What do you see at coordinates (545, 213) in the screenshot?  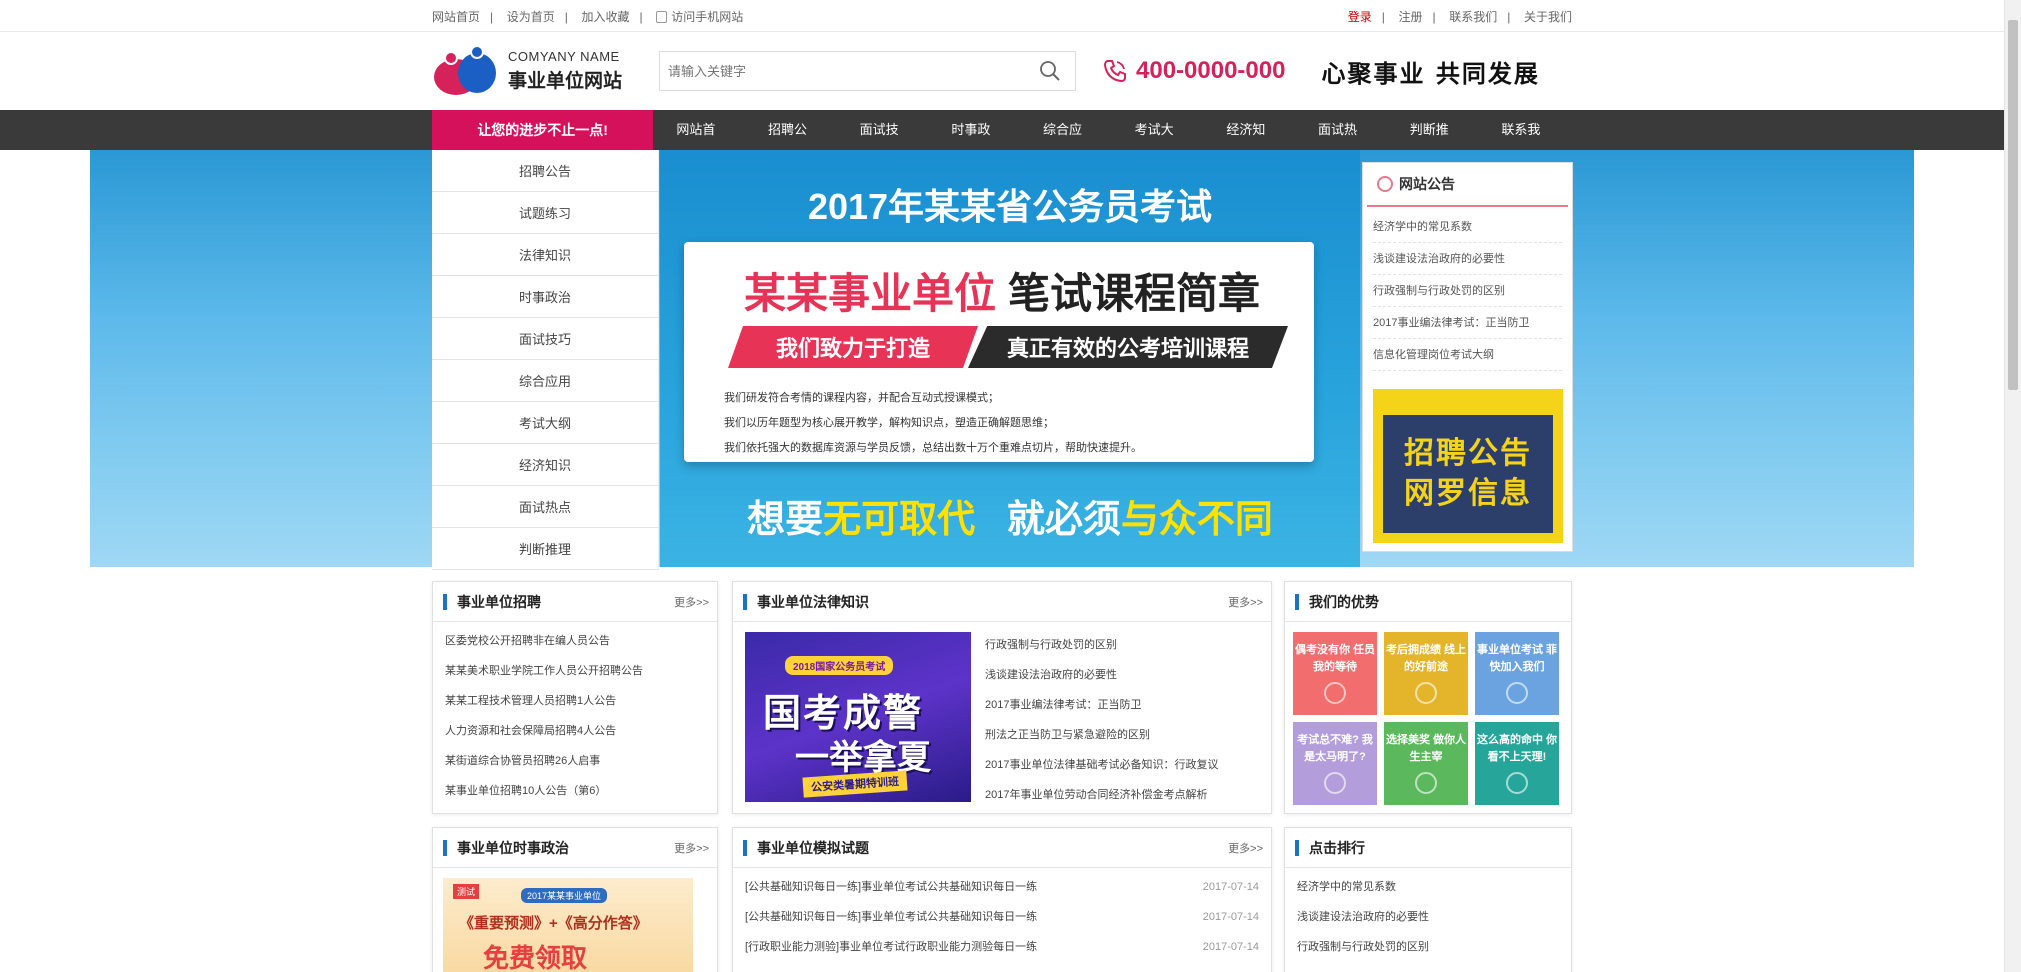 I see `side-menu-item: 试题练习` at bounding box center [545, 213].